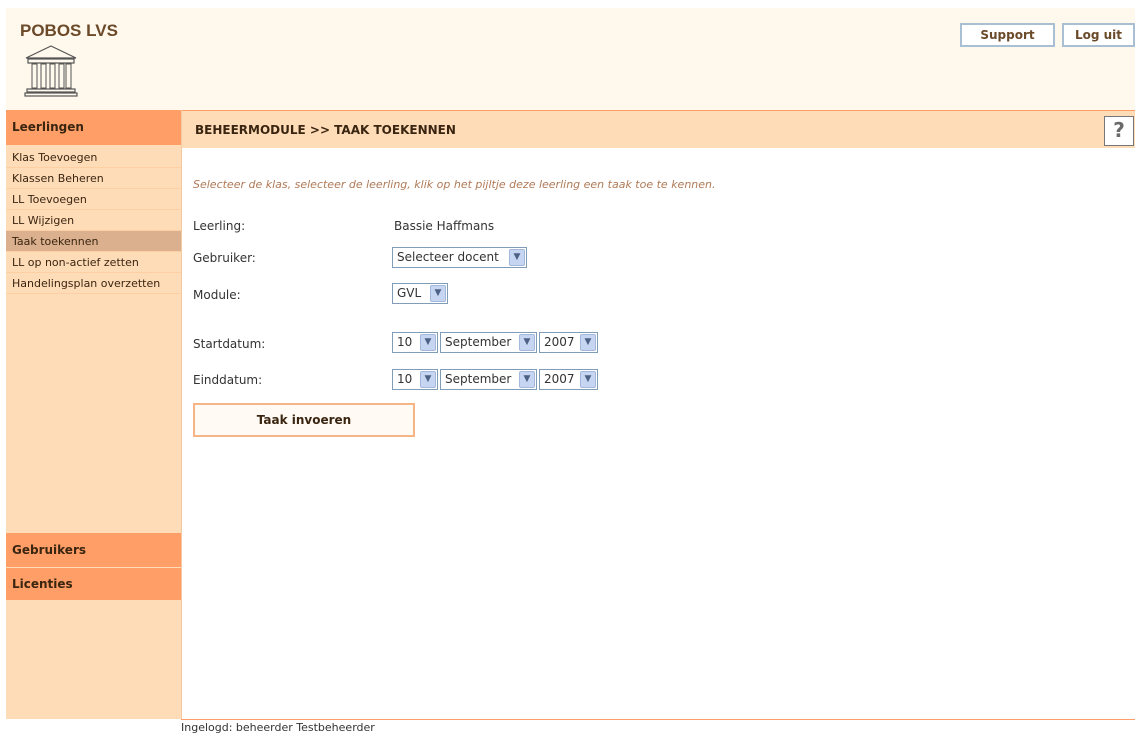 The image size is (1135, 734). I want to click on gebruiker-select: Selecteer docent ▼, so click(459, 257).